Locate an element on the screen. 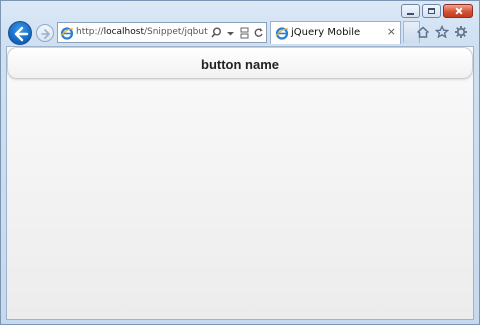  page-title: button name is located at coordinates (240, 64).